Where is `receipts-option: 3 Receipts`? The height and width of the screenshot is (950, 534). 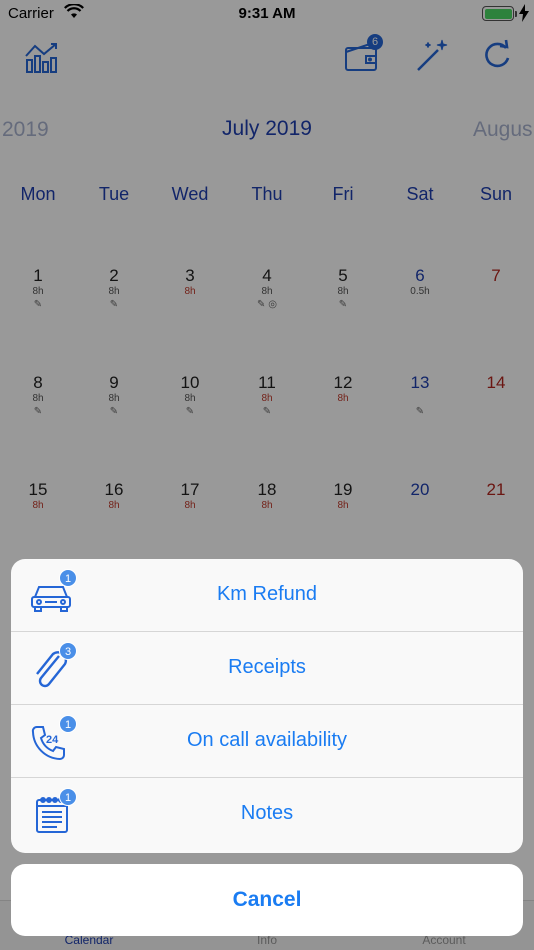 receipts-option: 3 Receipts is located at coordinates (267, 668).